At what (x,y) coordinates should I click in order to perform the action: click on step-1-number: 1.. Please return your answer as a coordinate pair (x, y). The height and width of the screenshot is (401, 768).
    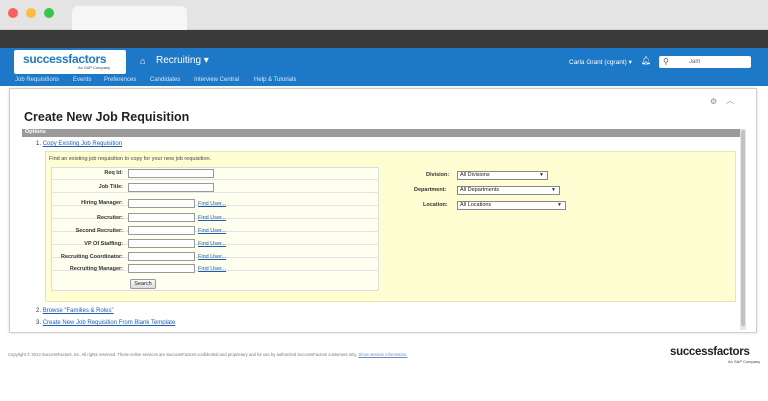
    Looking at the image, I should click on (39, 144).